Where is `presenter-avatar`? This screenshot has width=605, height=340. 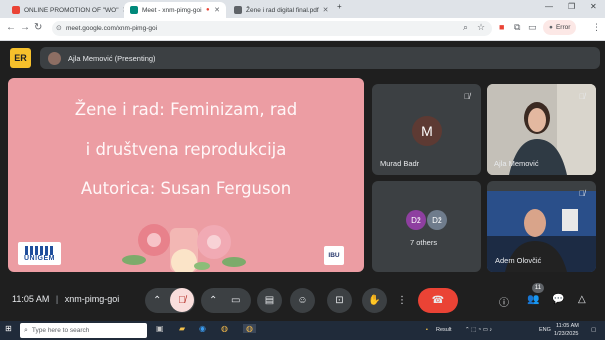 presenter-avatar is located at coordinates (54, 58).